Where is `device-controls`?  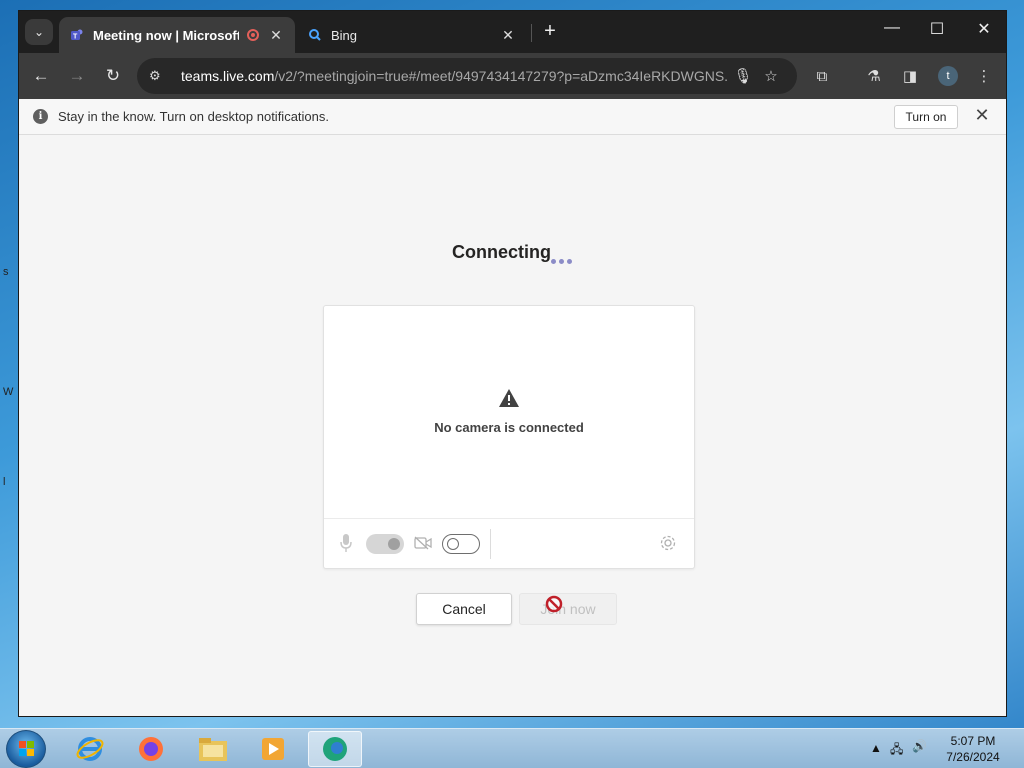 device-controls is located at coordinates (509, 543).